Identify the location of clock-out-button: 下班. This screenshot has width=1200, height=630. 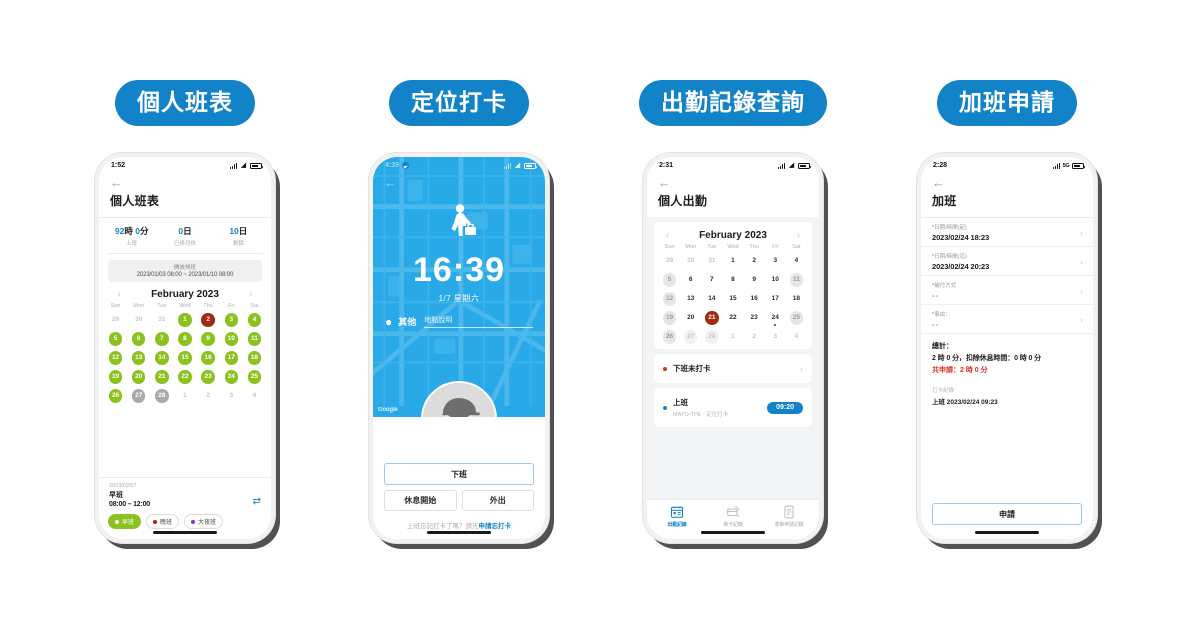
(459, 474).